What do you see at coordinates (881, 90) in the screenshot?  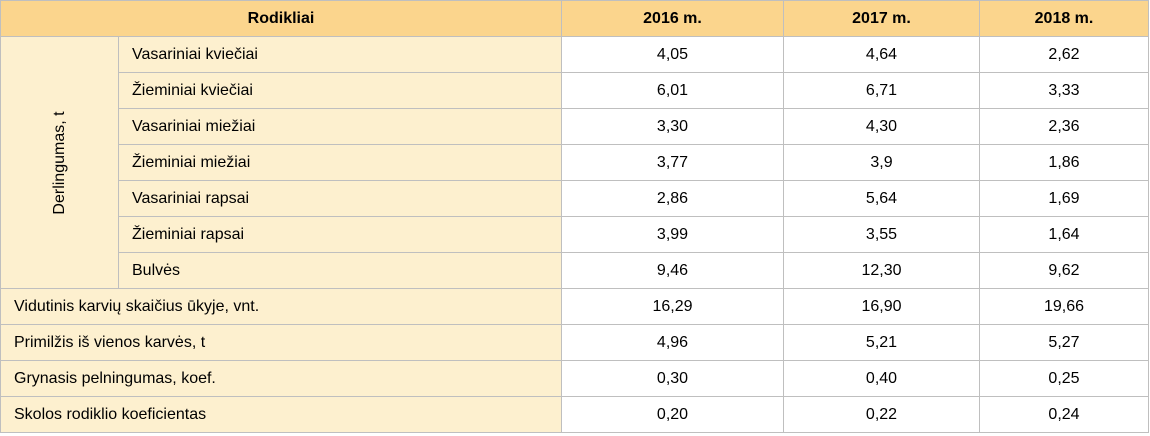 I see `cell-2017: 6,71` at bounding box center [881, 90].